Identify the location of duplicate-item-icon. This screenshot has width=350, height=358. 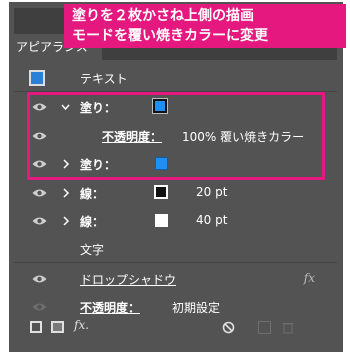
(264, 327).